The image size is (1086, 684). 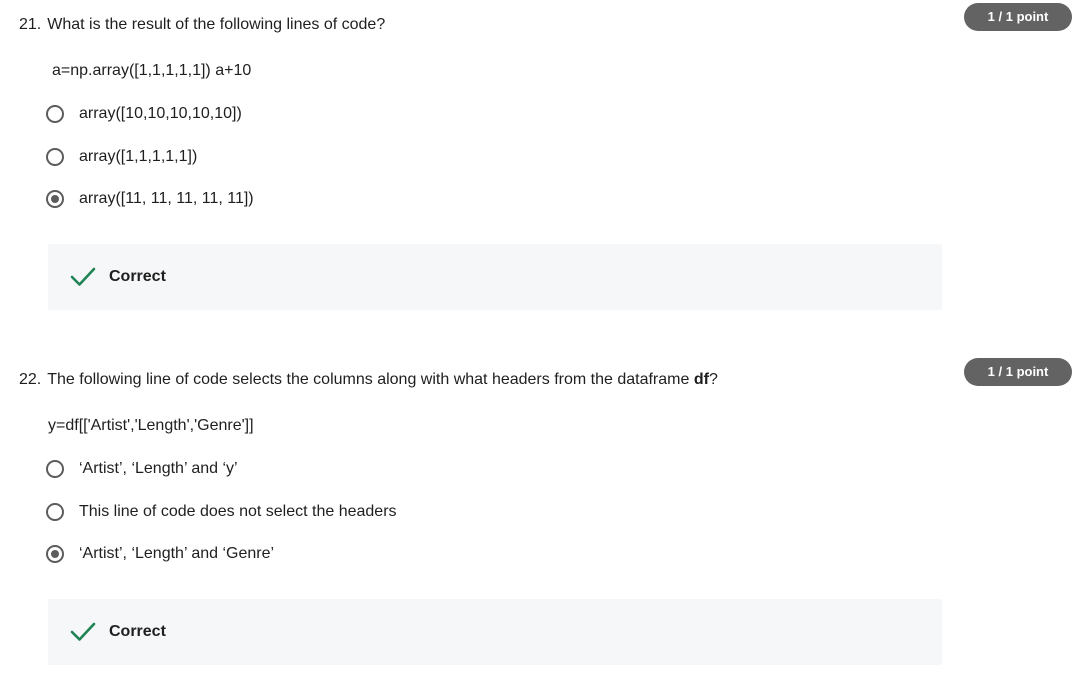 I want to click on question-number: 22., so click(x=30, y=379).